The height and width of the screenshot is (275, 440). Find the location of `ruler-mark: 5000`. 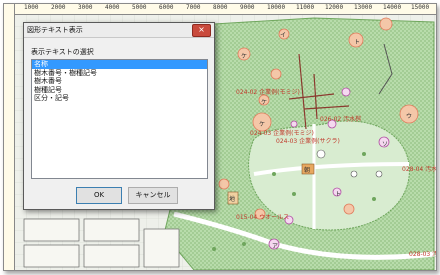

ruler-mark: 5000 is located at coordinates (139, 7).